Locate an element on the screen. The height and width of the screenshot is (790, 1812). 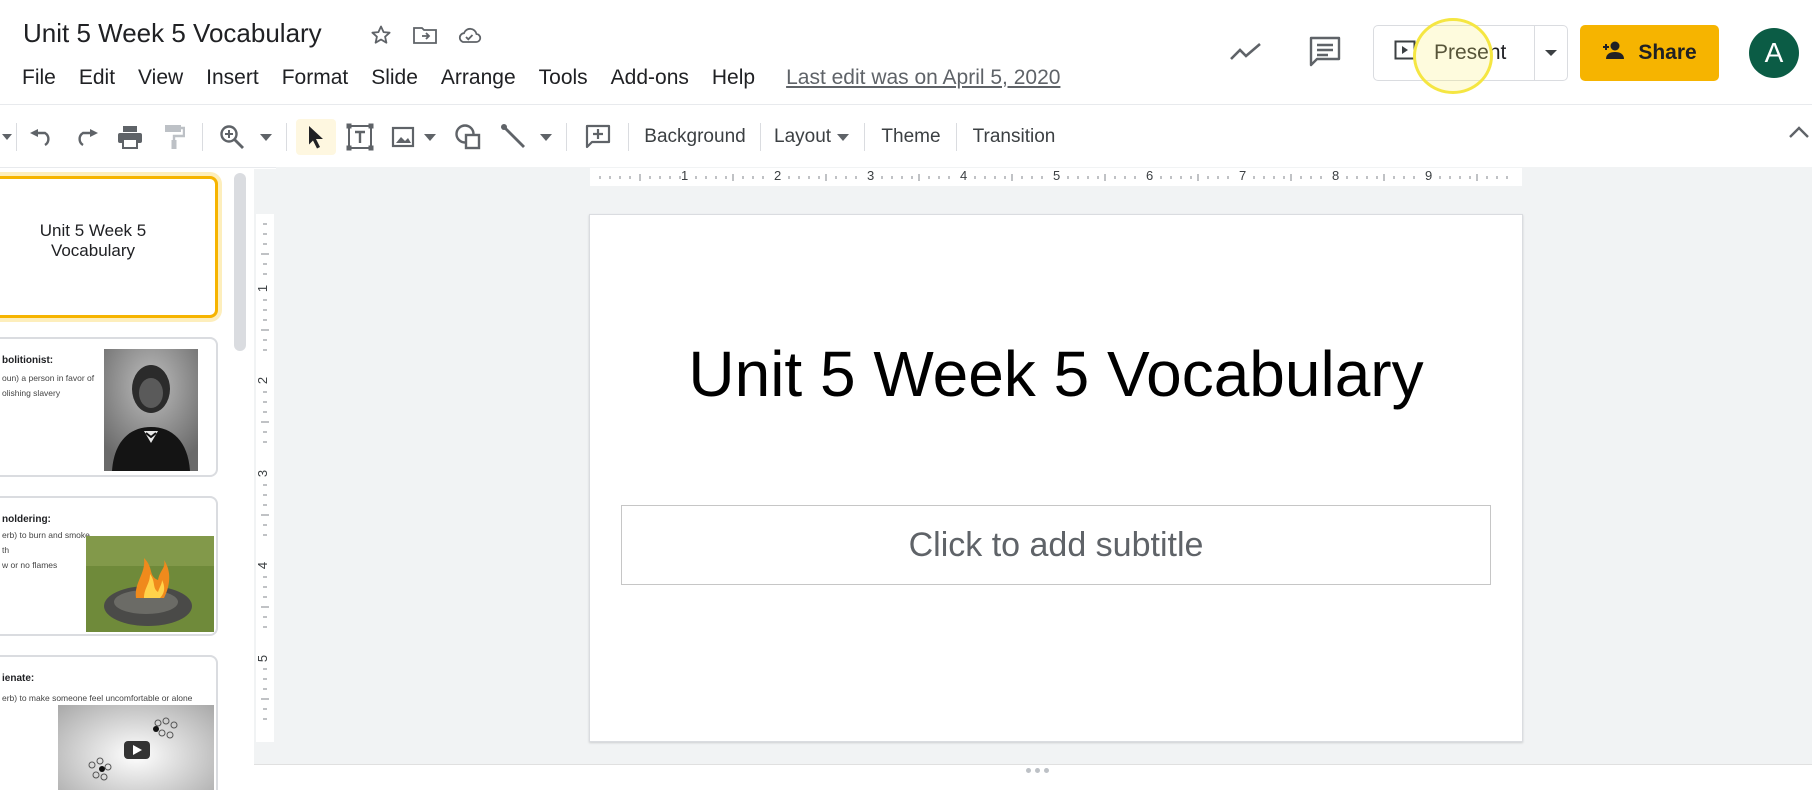
select-tool-icon is located at coordinates (316, 137).